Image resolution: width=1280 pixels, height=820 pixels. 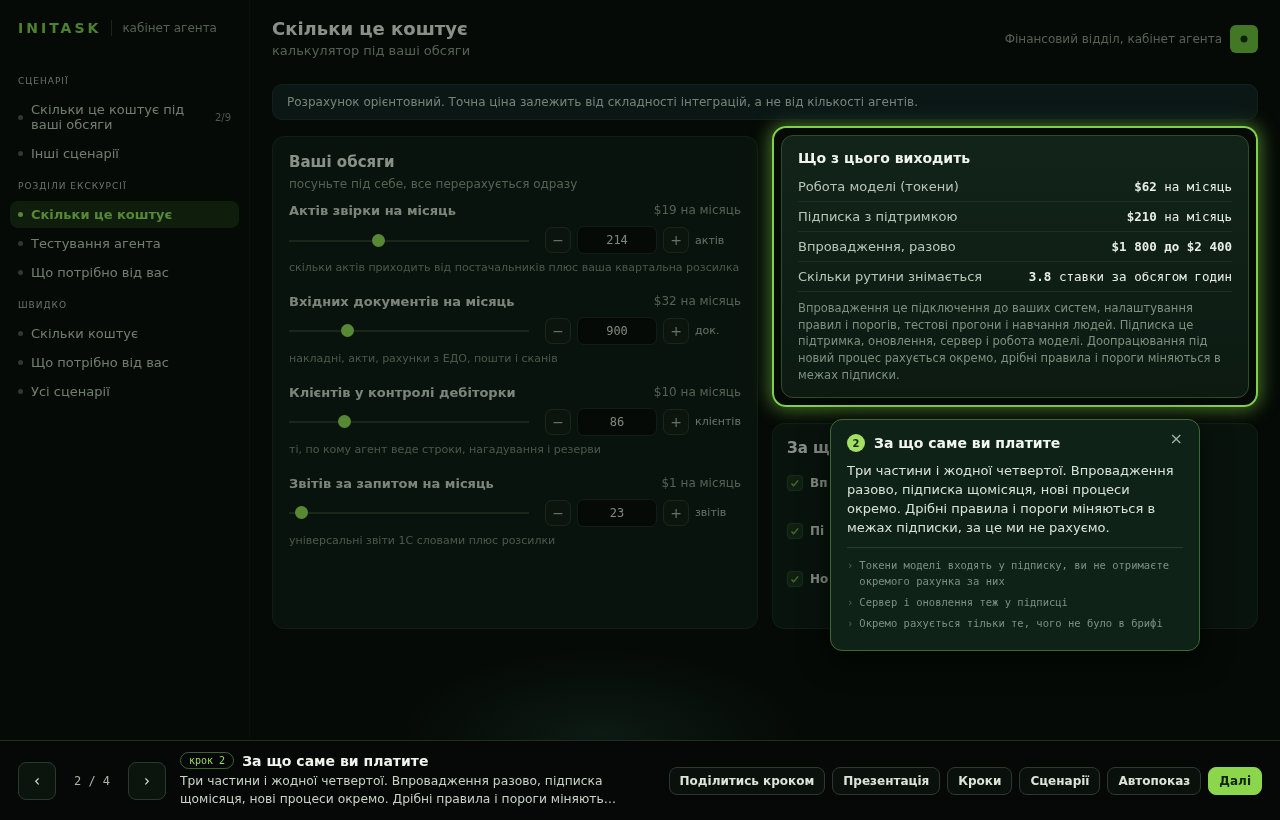 I want to click on tour-button: Сценарії, so click(x=1060, y=780).